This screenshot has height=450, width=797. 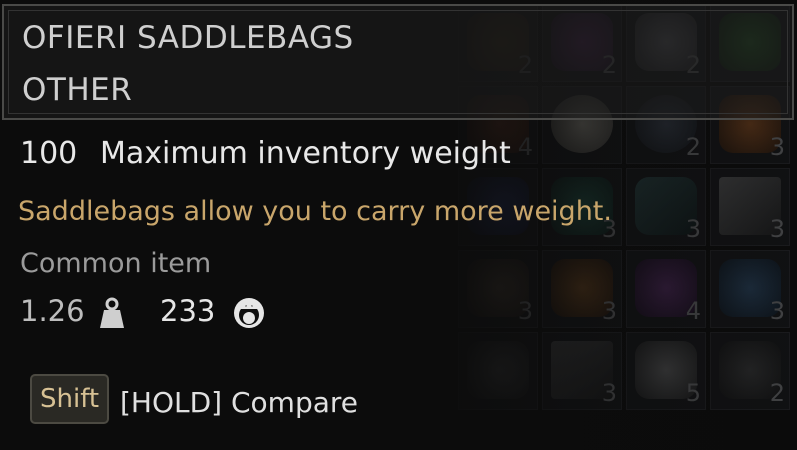 I want to click on stat-value: 100, so click(x=49, y=153).